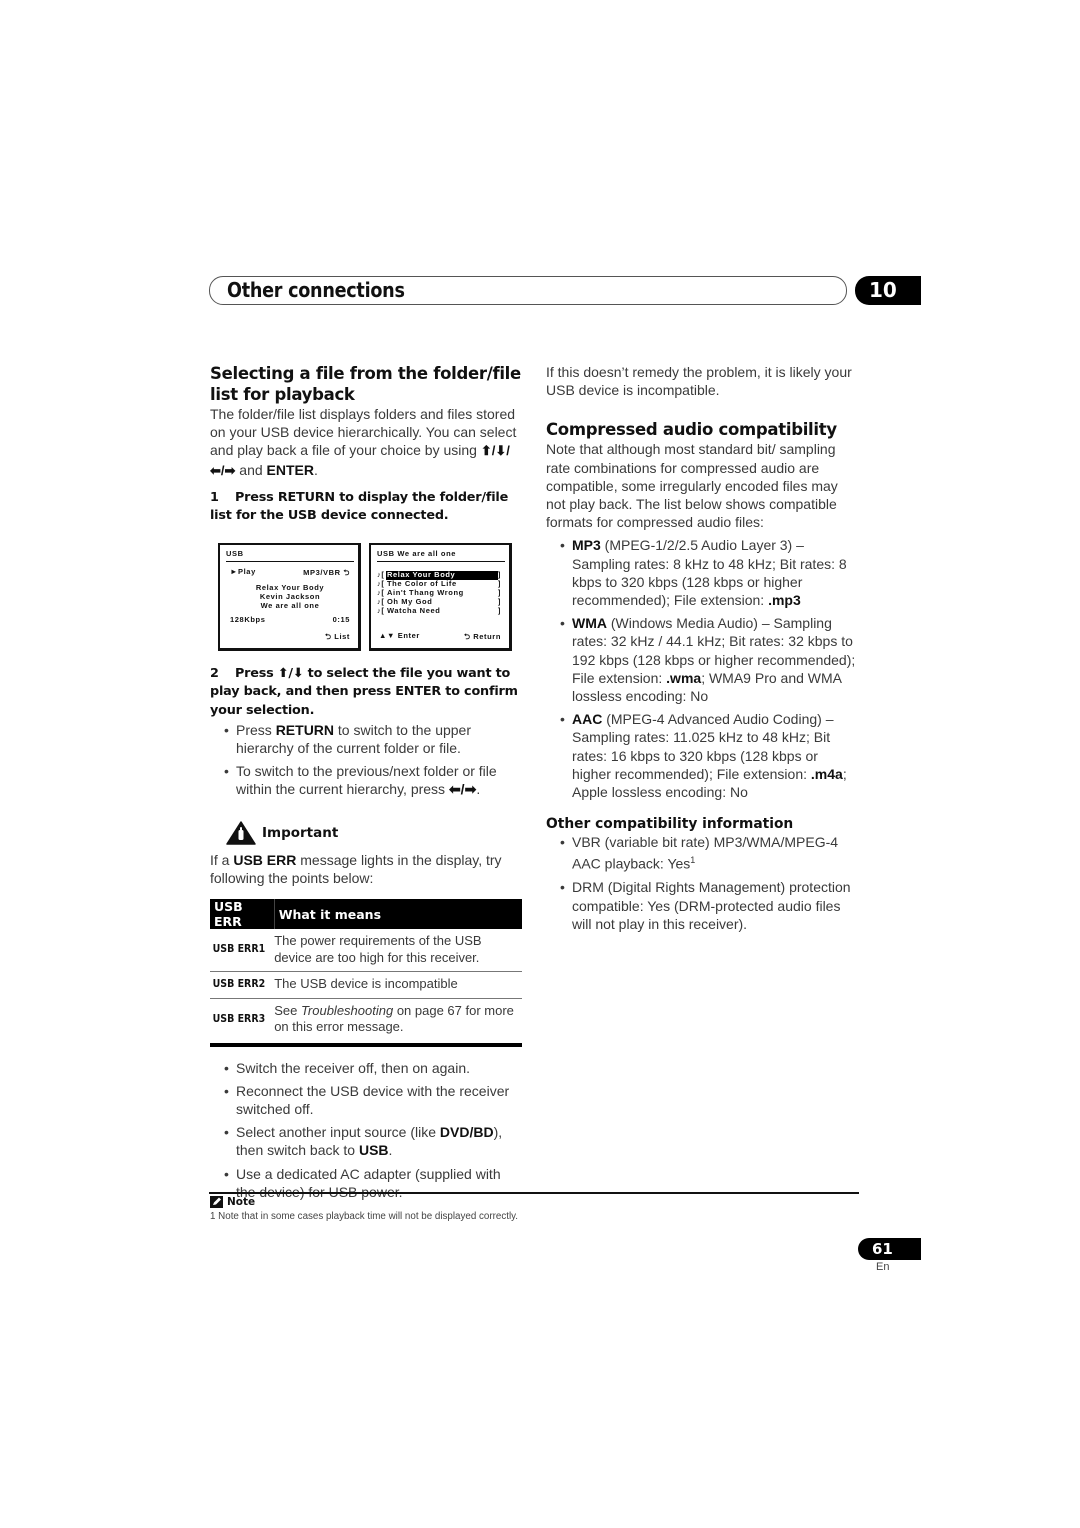  What do you see at coordinates (888, 290) in the screenshot?
I see `chapter-number-badge: 10` at bounding box center [888, 290].